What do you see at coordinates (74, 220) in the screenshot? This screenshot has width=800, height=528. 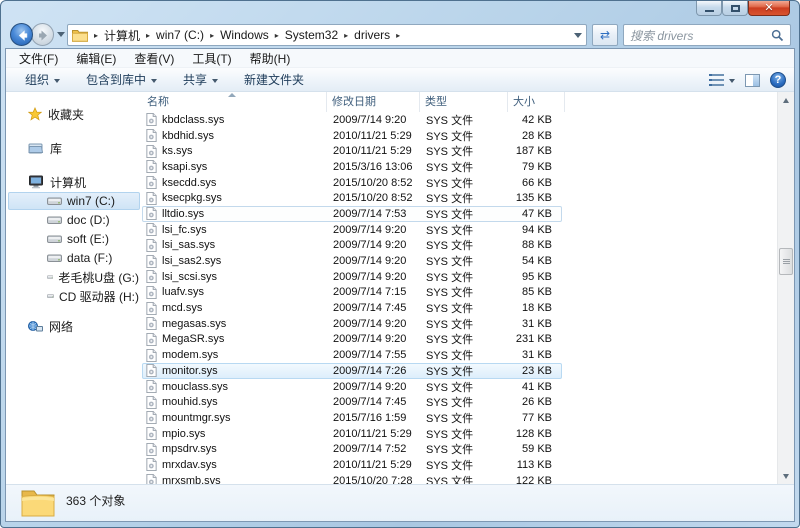 I see `sidebar-item-drive: doc (D:)` at bounding box center [74, 220].